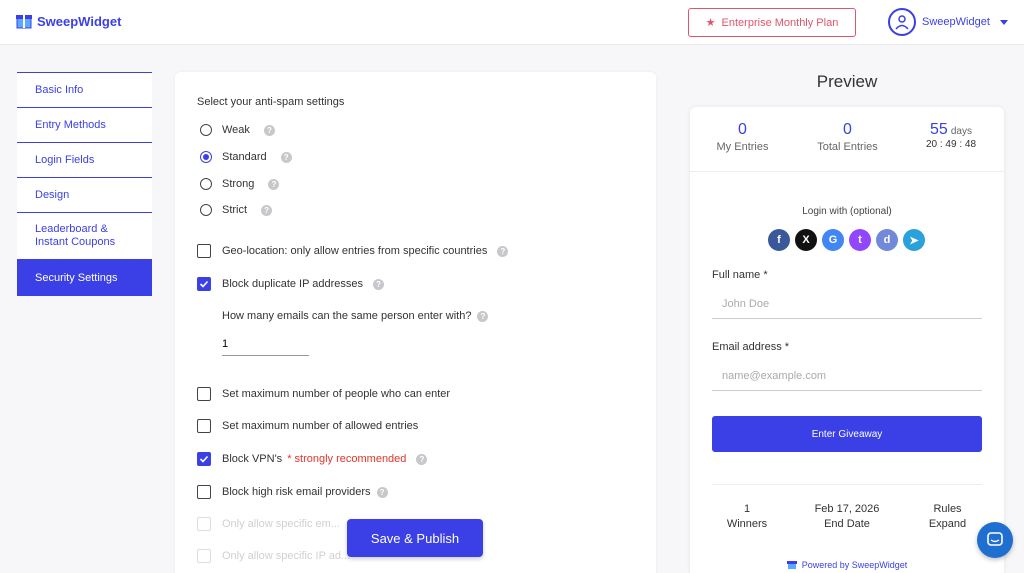 The width and height of the screenshot is (1024, 573). I want to click on end-date-info: Feb 17, 2026 End Date, so click(847, 516).